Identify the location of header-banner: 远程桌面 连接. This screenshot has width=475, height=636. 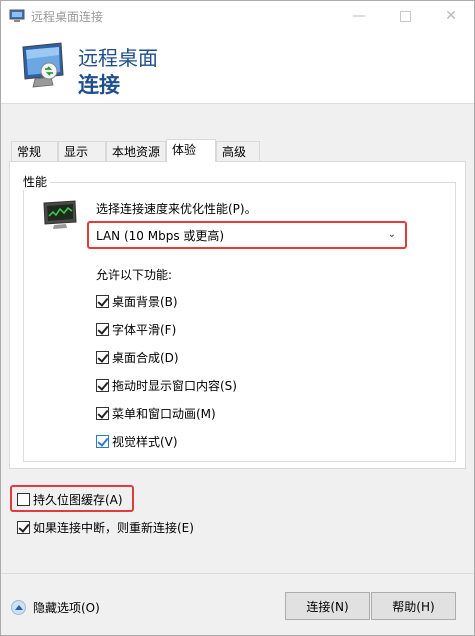
(237, 67).